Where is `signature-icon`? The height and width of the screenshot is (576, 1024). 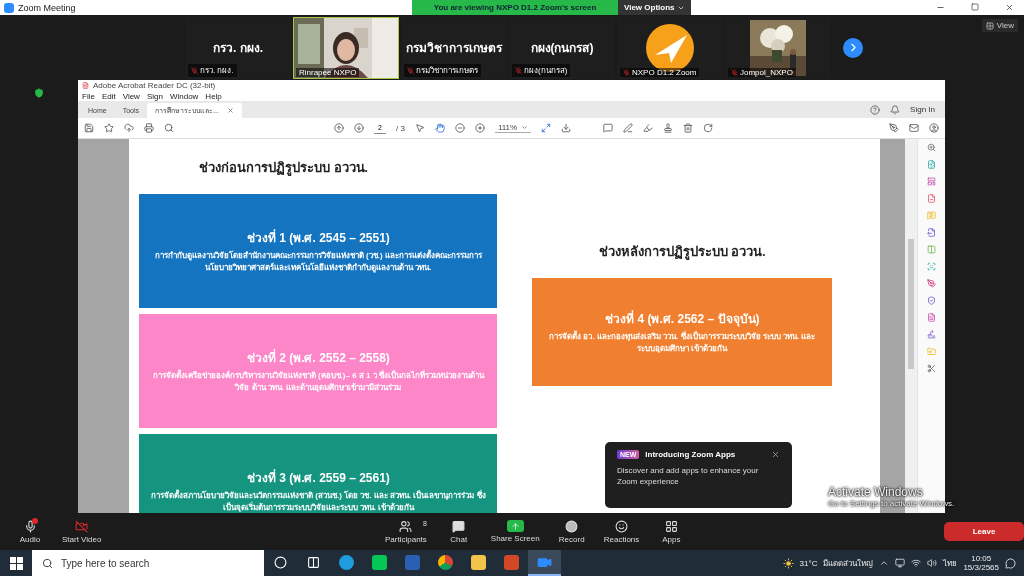 signature-icon is located at coordinates (932, 334).